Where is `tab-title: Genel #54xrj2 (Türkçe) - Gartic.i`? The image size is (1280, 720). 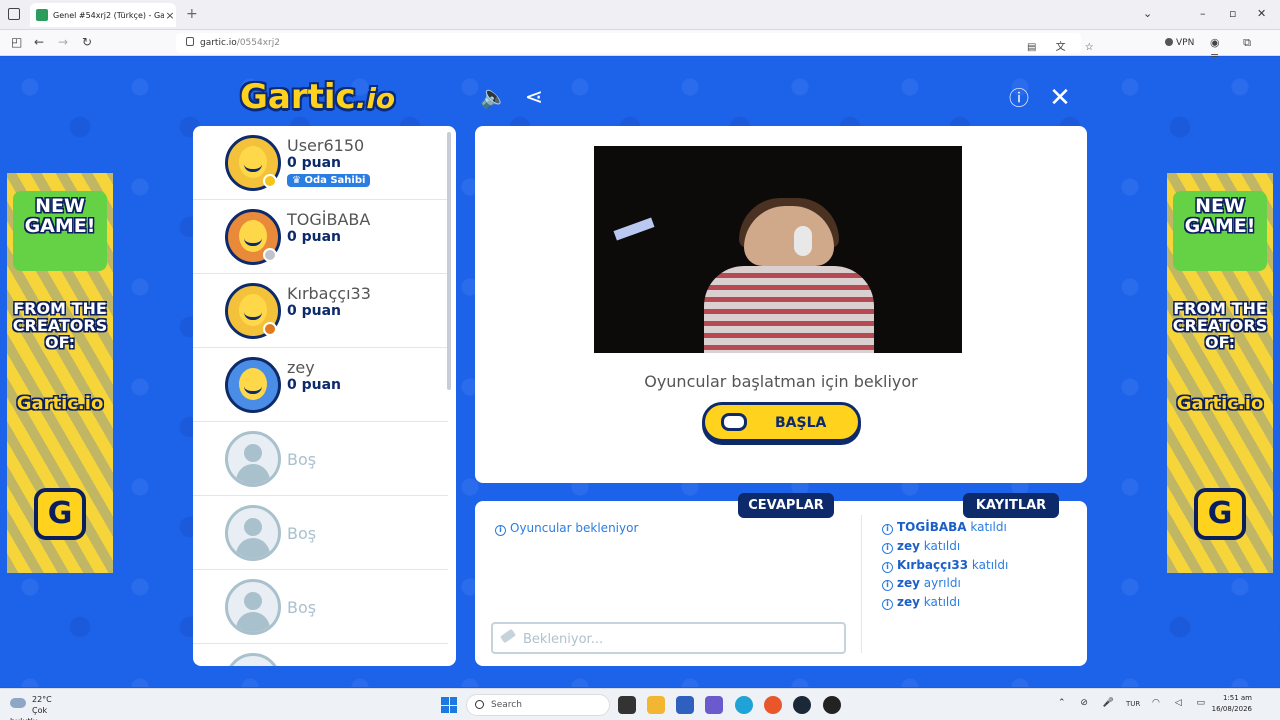
tab-title: Genel #54xrj2 (Türkçe) - Gartic.i is located at coordinates (108, 15).